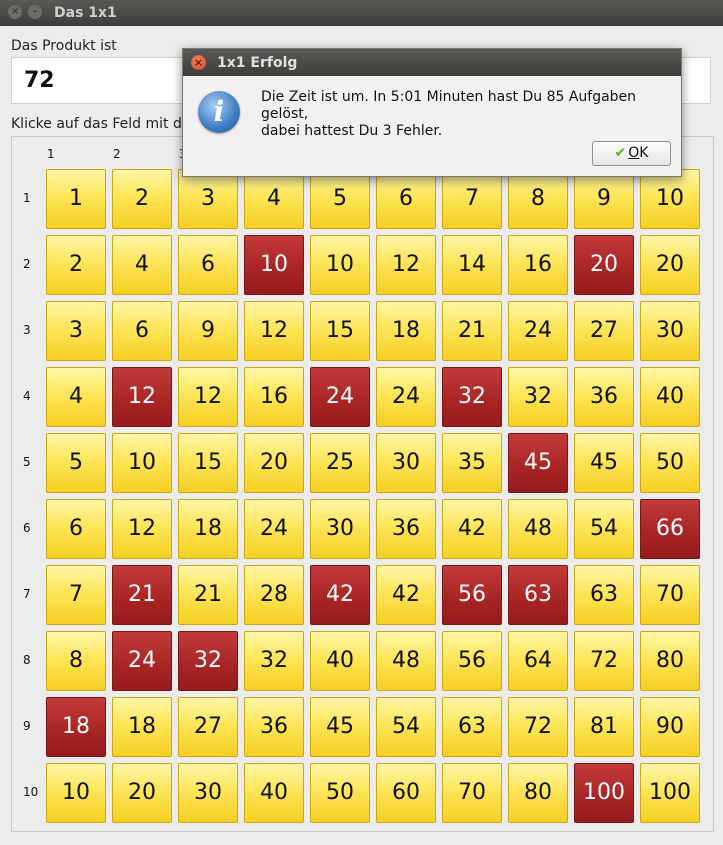 The image size is (723, 845). What do you see at coordinates (472, 463) in the screenshot?
I see `grid-cell: 35` at bounding box center [472, 463].